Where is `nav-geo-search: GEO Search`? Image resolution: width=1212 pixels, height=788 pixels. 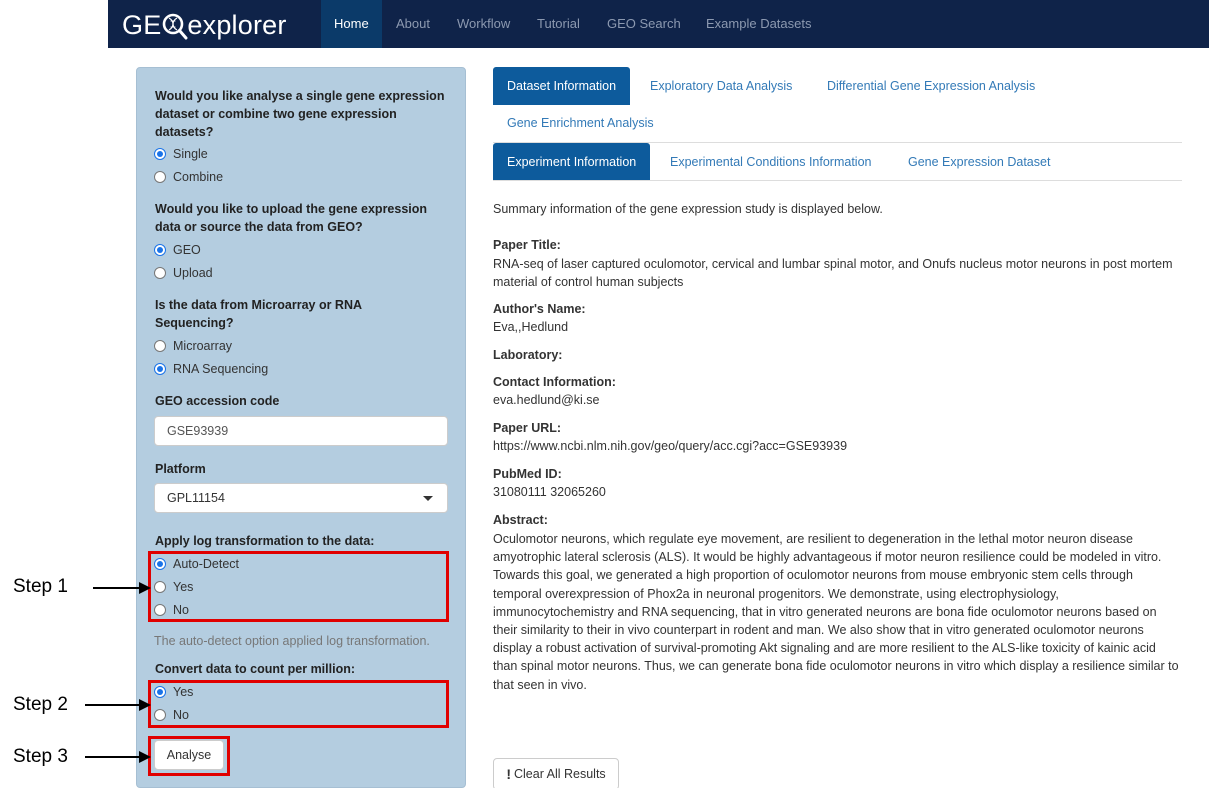 nav-geo-search: GEO Search is located at coordinates (644, 24).